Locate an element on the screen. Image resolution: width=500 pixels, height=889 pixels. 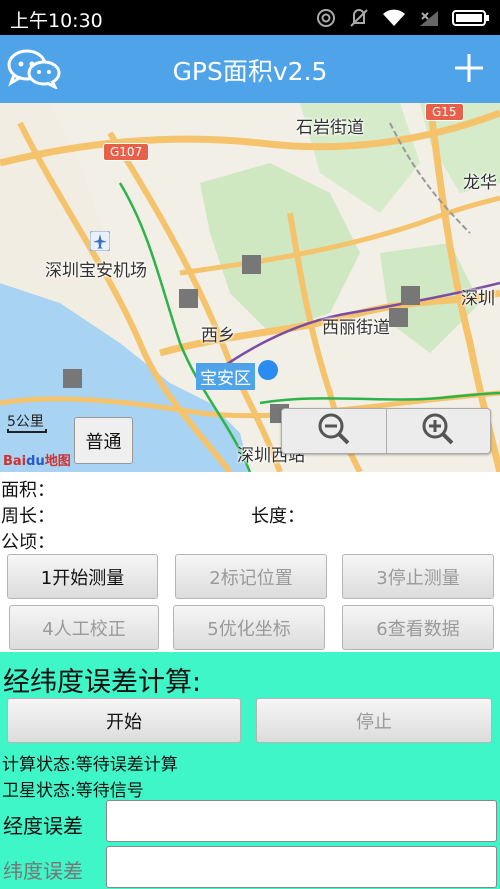
zoom-controls is located at coordinates (386, 431).